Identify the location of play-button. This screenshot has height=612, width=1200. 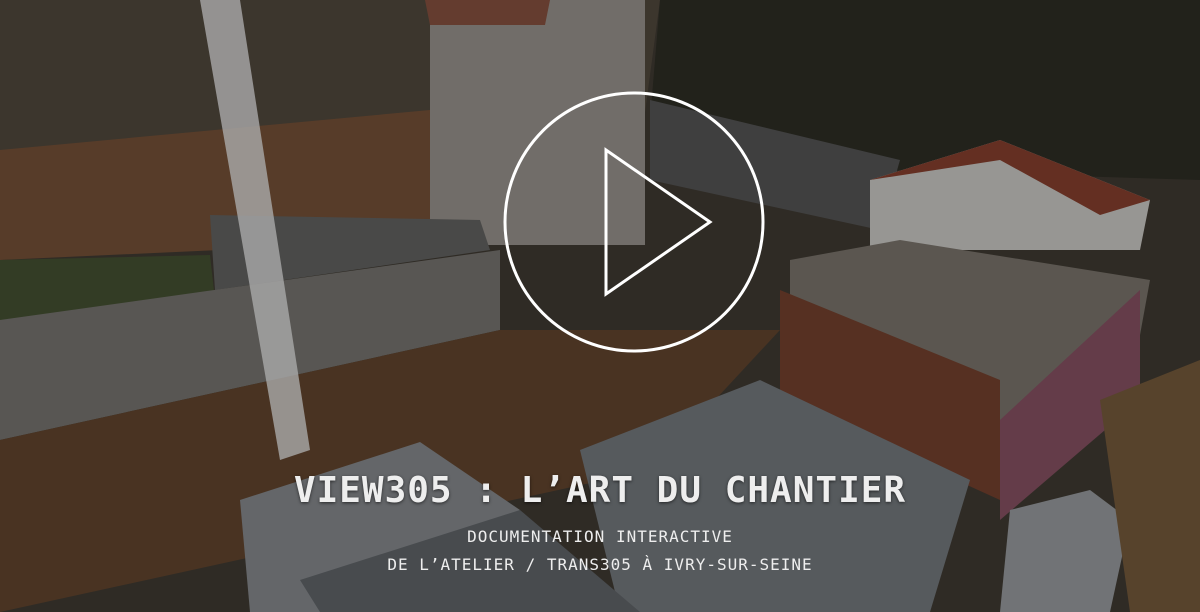
(634, 222).